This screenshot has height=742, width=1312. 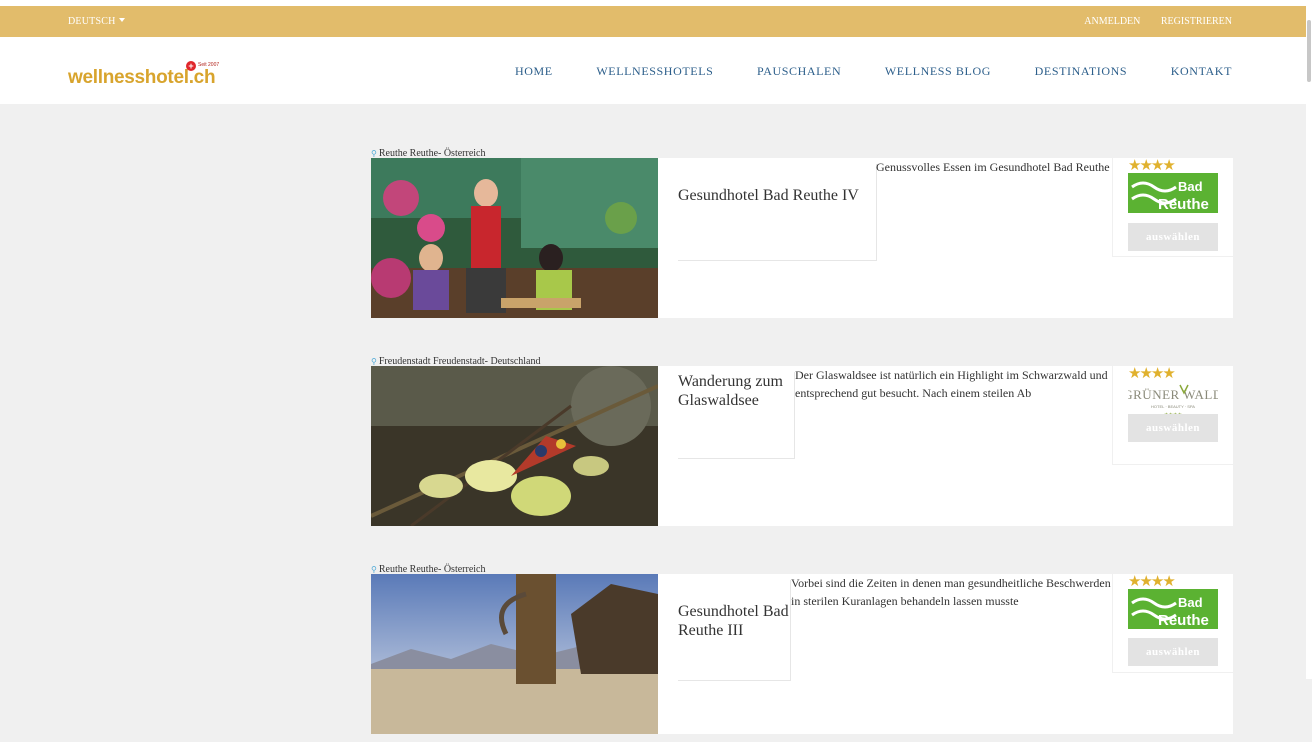 What do you see at coordinates (148, 76) in the screenshot?
I see `site-logo: wellnesshotel.ch + Seit 2007` at bounding box center [148, 76].